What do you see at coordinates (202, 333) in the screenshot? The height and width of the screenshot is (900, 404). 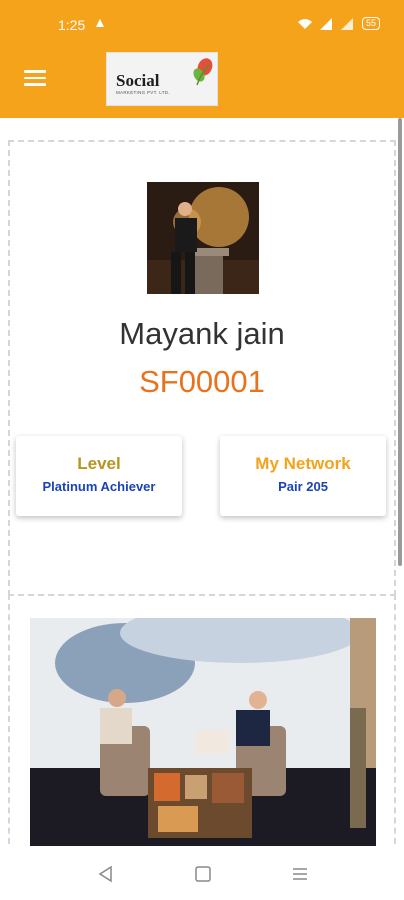 I see `profile-name: Mayank jain` at bounding box center [202, 333].